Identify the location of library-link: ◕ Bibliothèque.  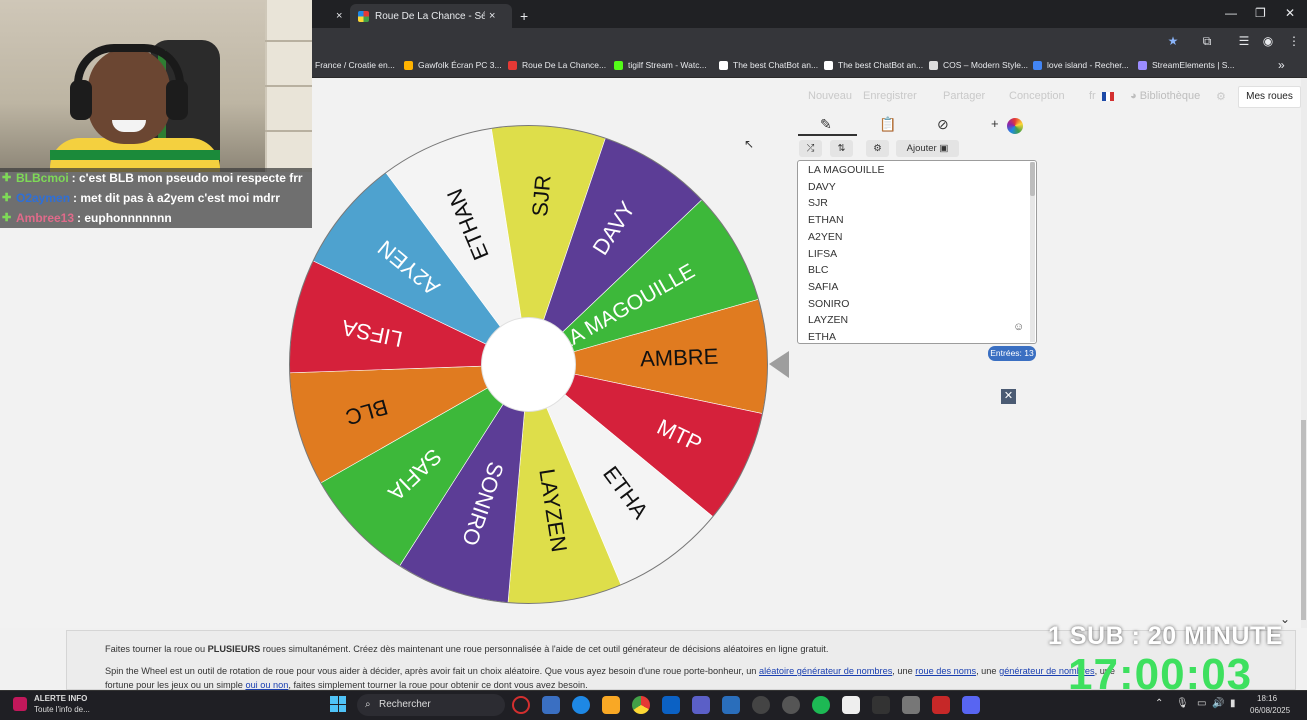
(1165, 96).